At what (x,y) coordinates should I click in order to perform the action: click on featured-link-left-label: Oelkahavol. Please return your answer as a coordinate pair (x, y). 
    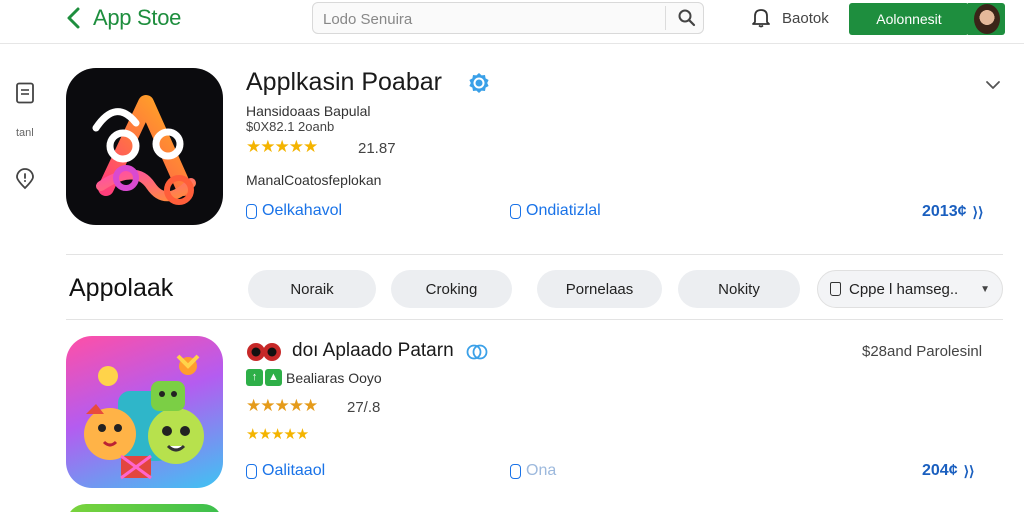
    Looking at the image, I should click on (302, 210).